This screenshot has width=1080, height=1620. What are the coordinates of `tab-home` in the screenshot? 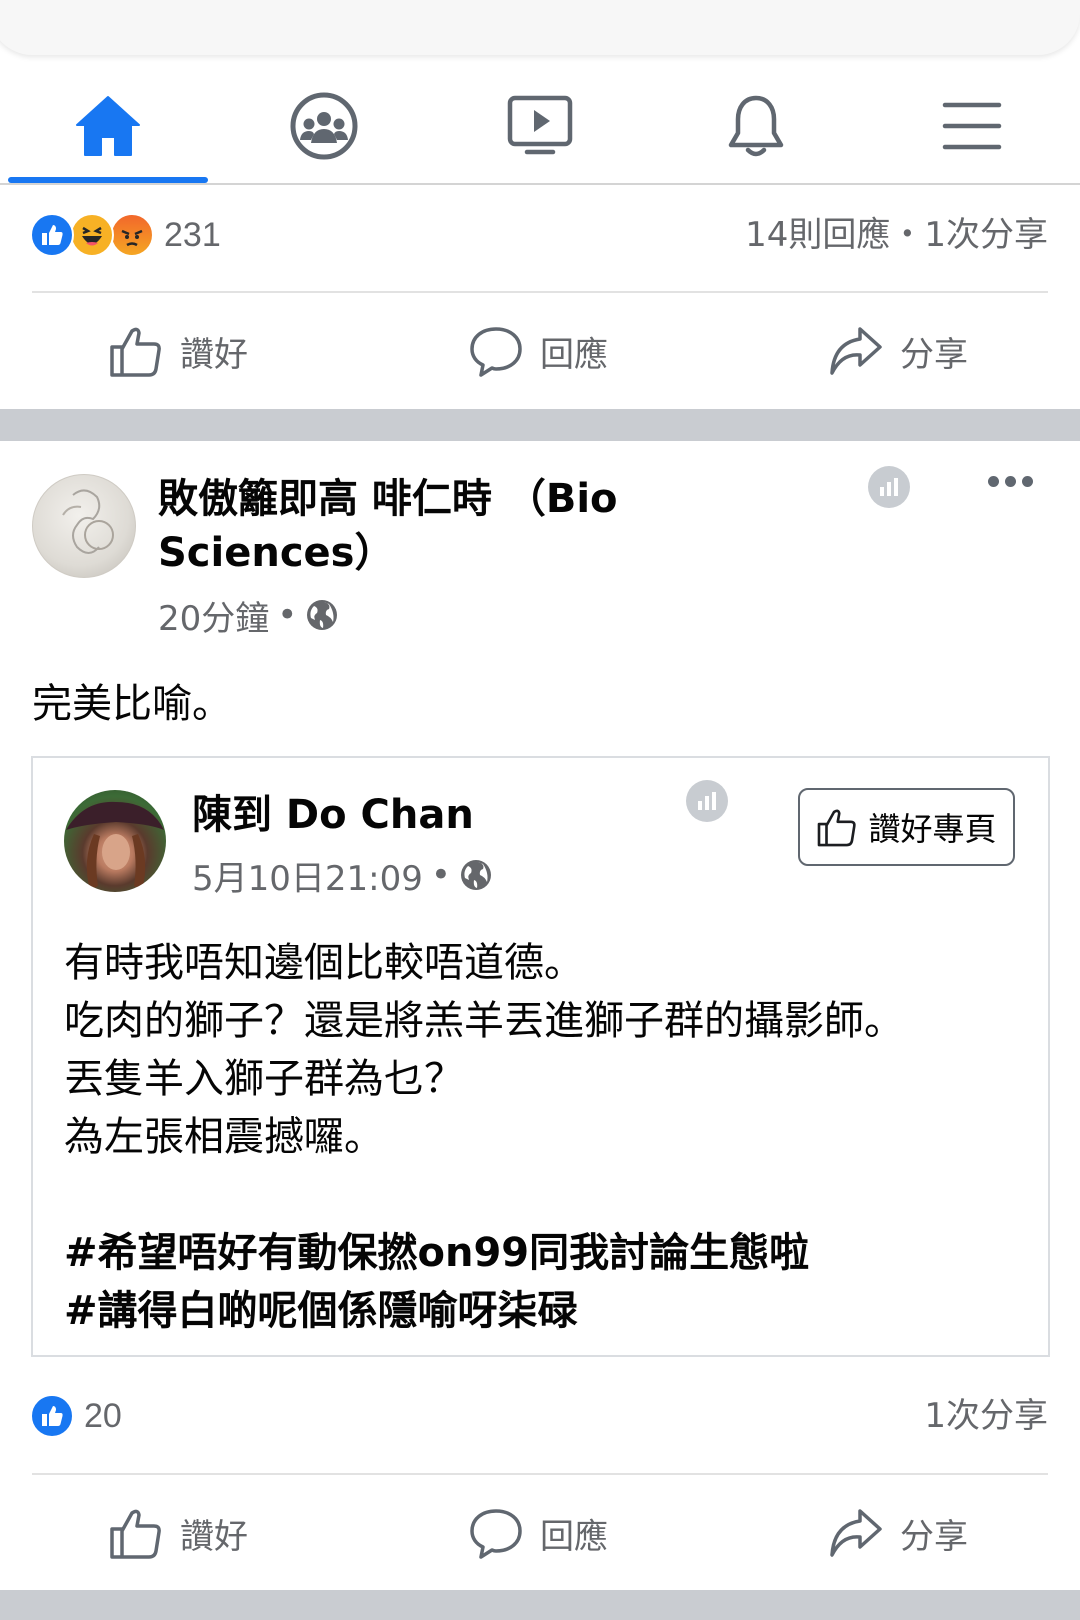 It's located at (108, 126).